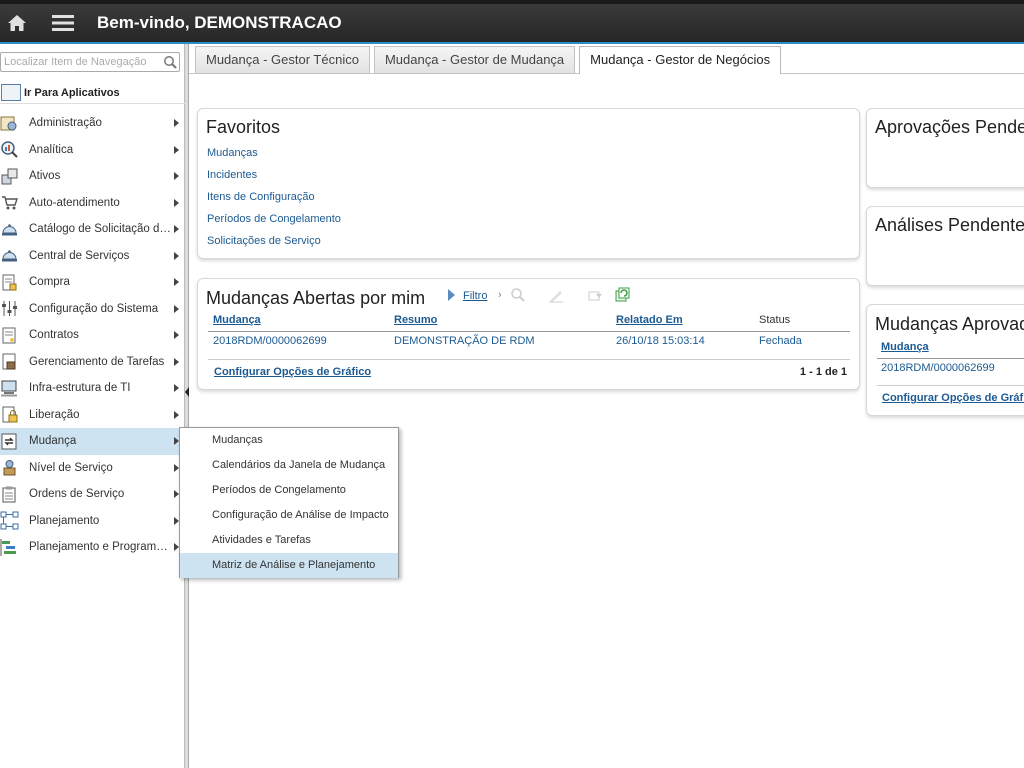 This screenshot has width=1024, height=768. What do you see at coordinates (65, 123) in the screenshot?
I see `sidebar-item-label: Administração` at bounding box center [65, 123].